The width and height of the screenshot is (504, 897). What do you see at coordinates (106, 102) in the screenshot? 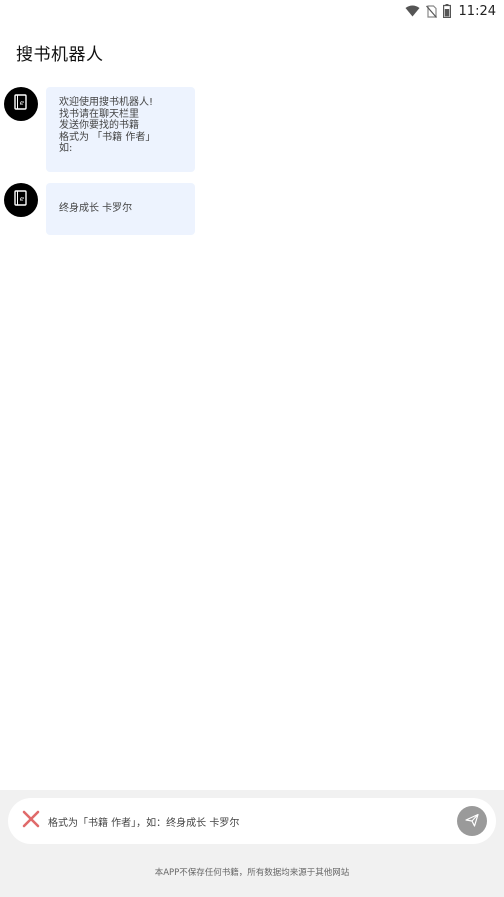
I see `message-line: 欢迎使用搜书机器人!` at bounding box center [106, 102].